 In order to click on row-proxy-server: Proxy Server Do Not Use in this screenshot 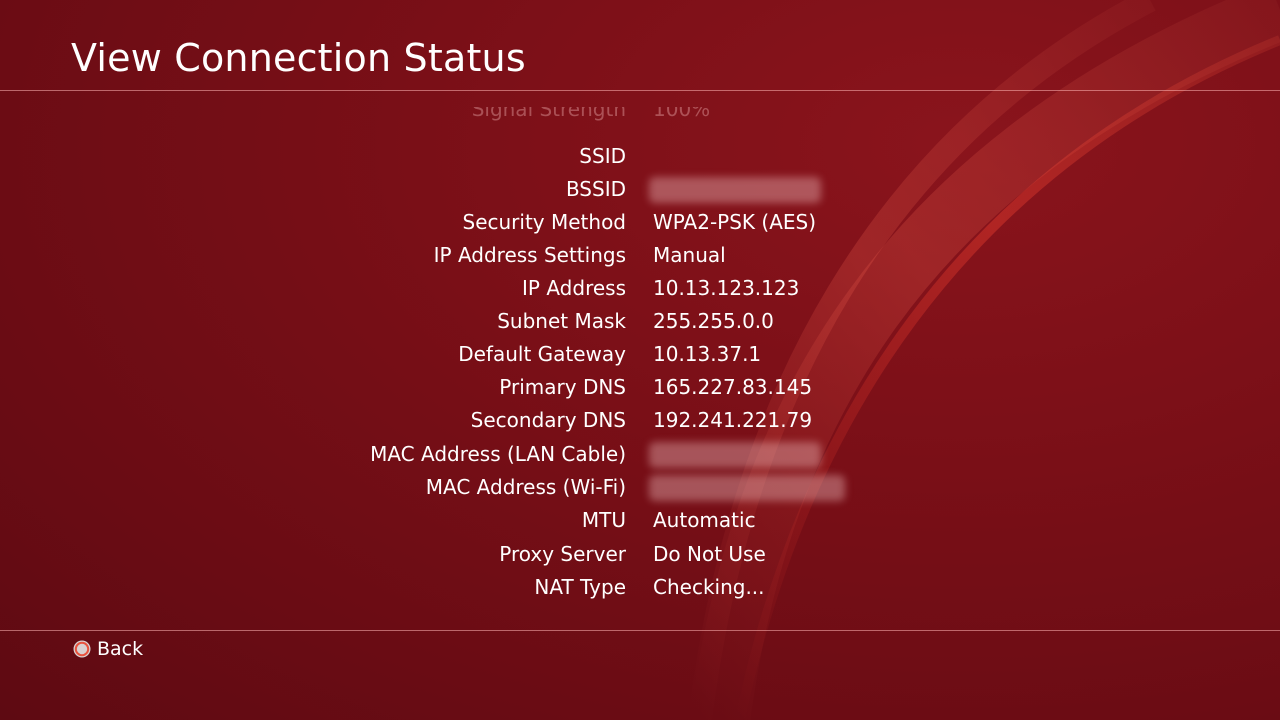, I will do `click(640, 554)`.